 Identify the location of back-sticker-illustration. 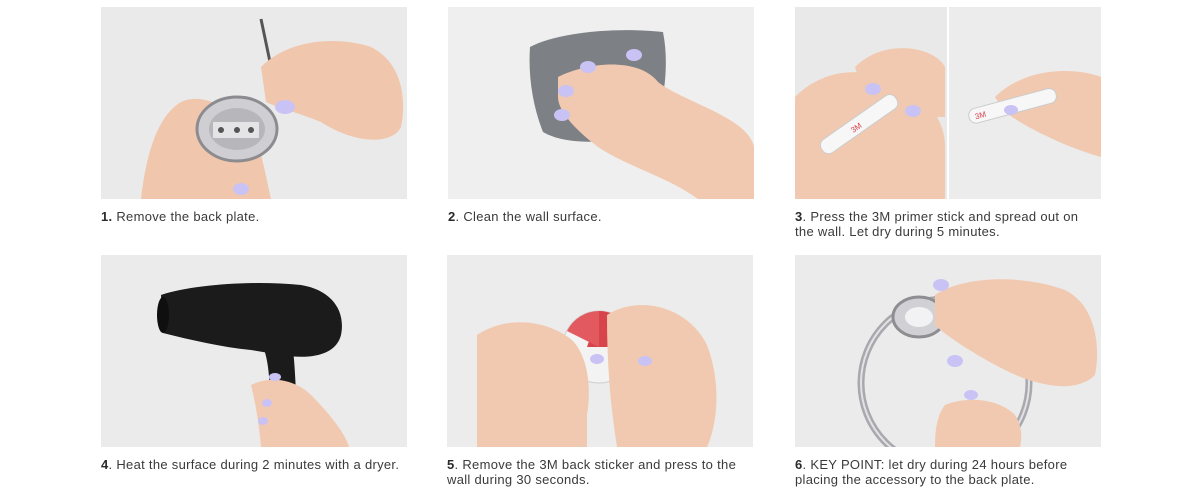
(600, 351).